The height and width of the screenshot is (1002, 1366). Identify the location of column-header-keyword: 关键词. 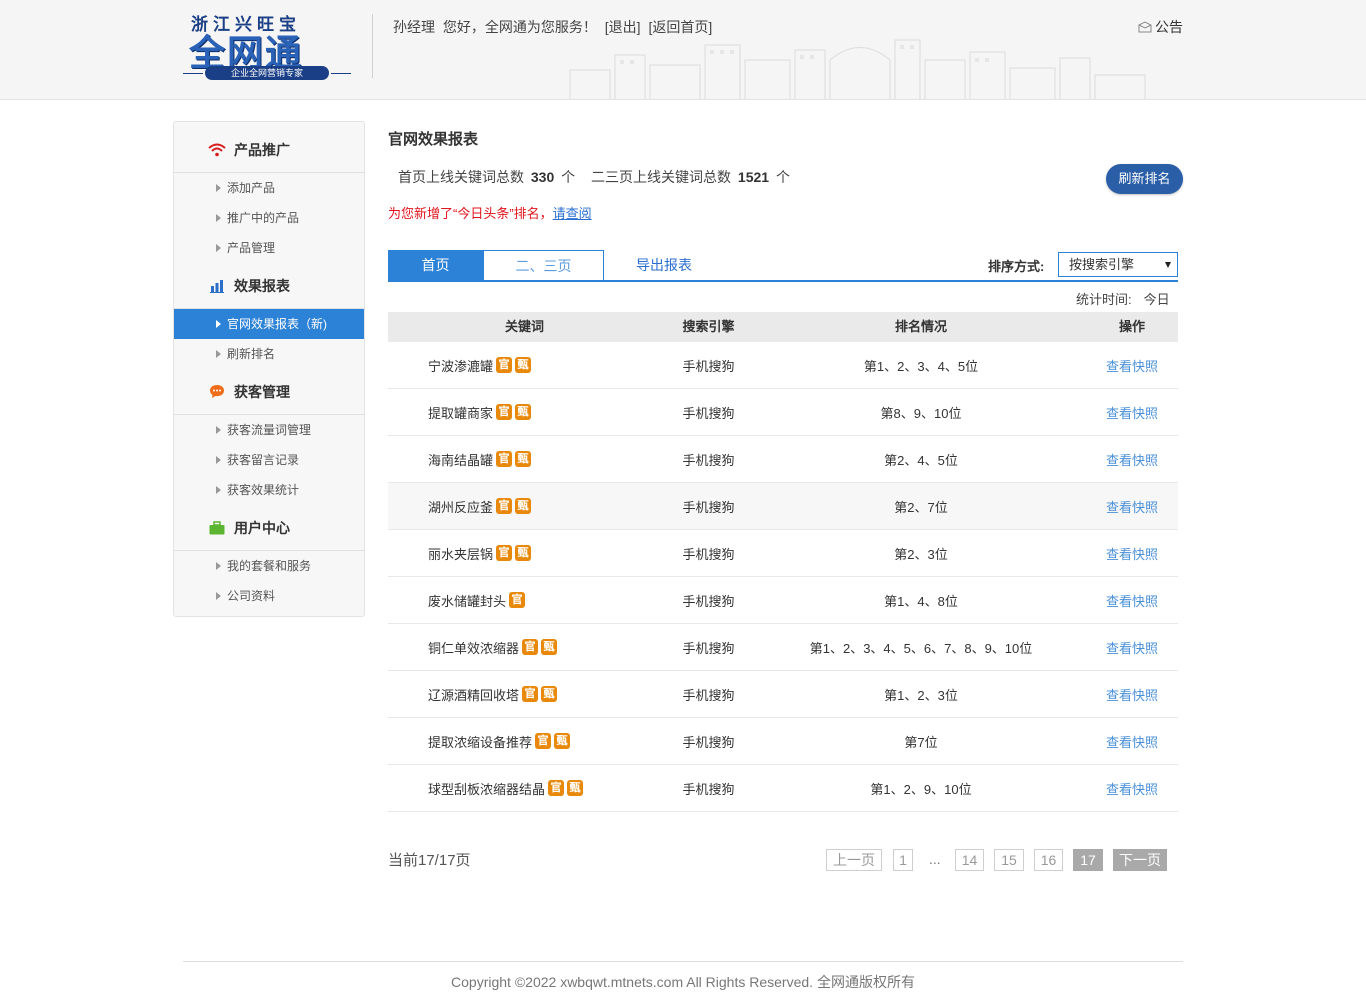
(524, 326).